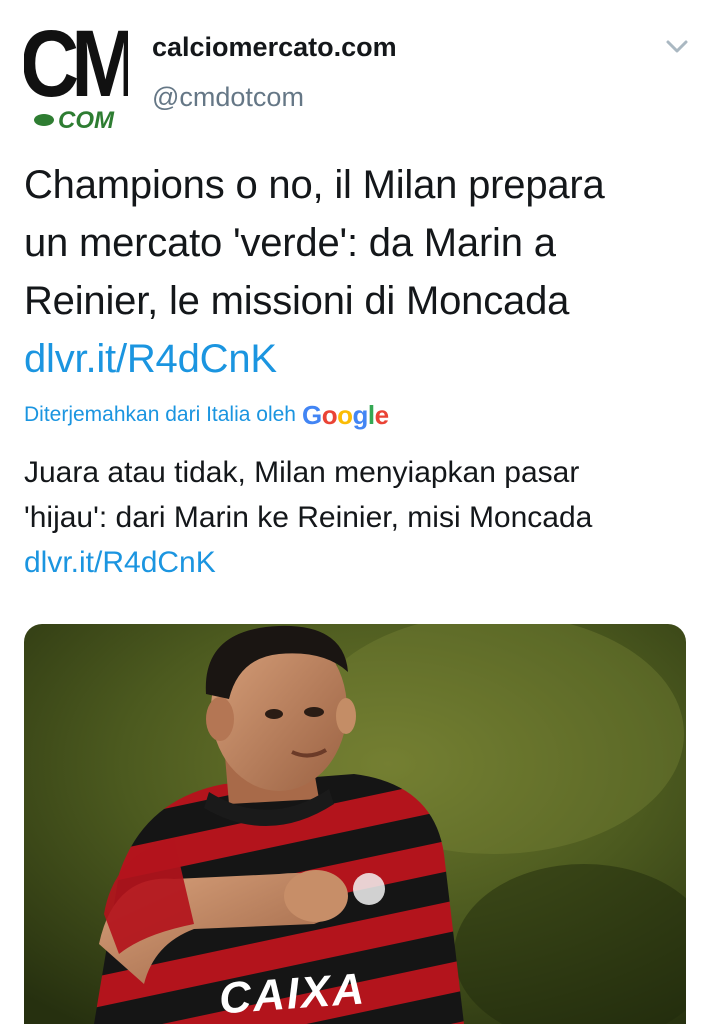  I want to click on translation-label: Diterjemahkan dari Italia oleh, so click(160, 414).